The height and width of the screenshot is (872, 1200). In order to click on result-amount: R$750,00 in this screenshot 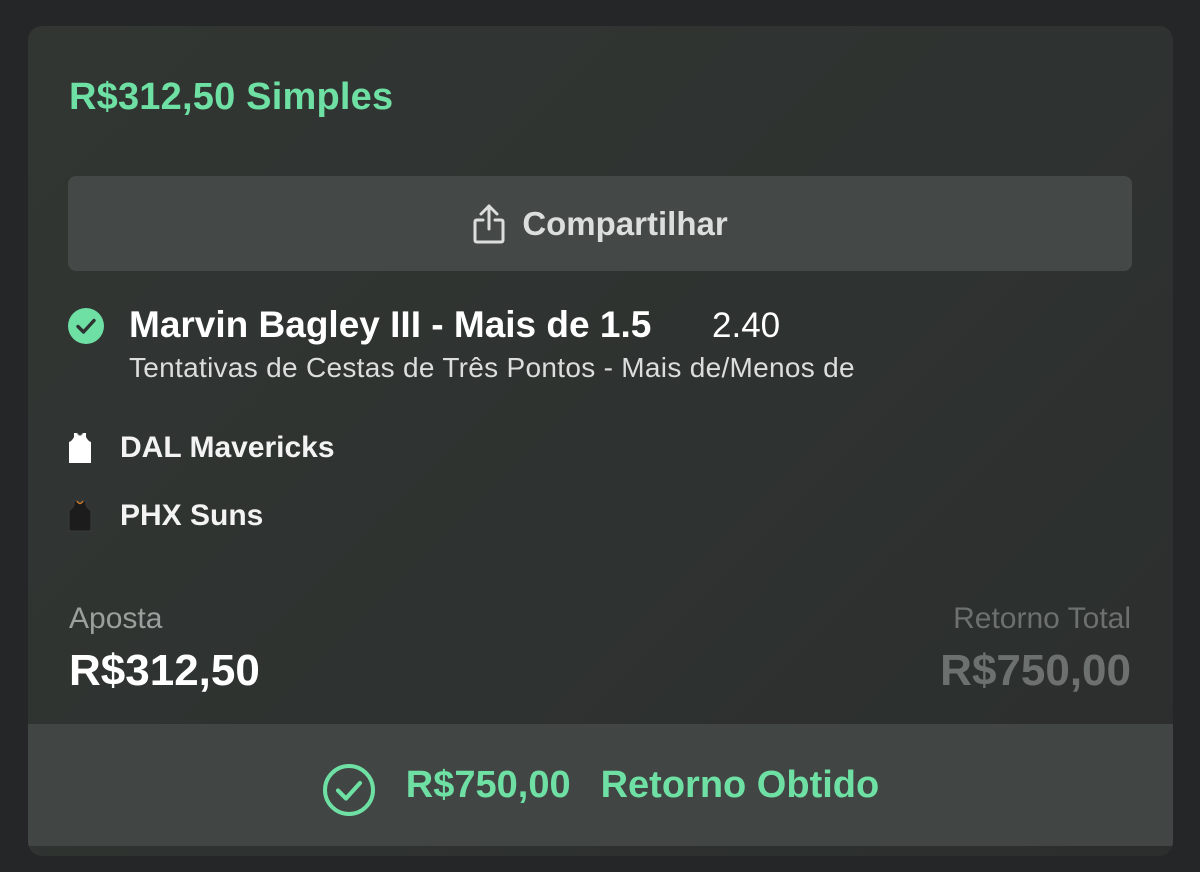, I will do `click(488, 784)`.